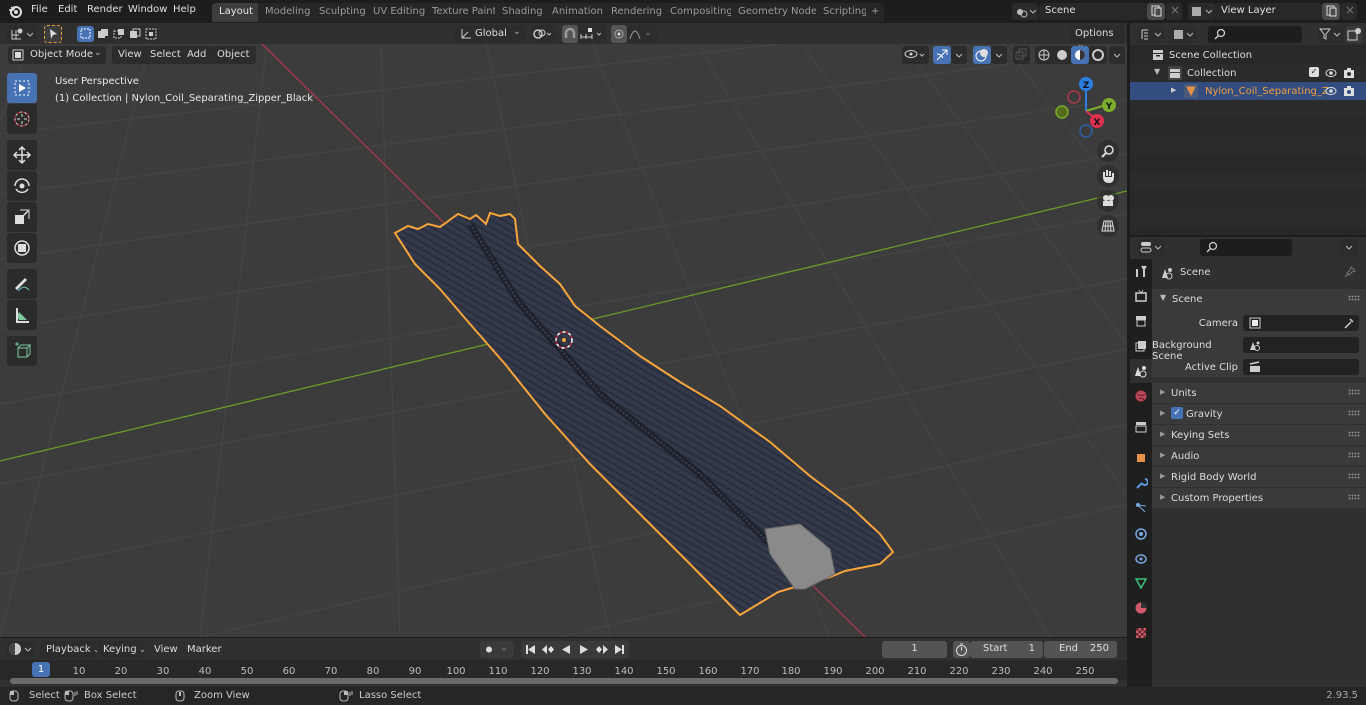  Describe the element at coordinates (1141, 508) in the screenshot. I see `particles-tab-icon` at that location.